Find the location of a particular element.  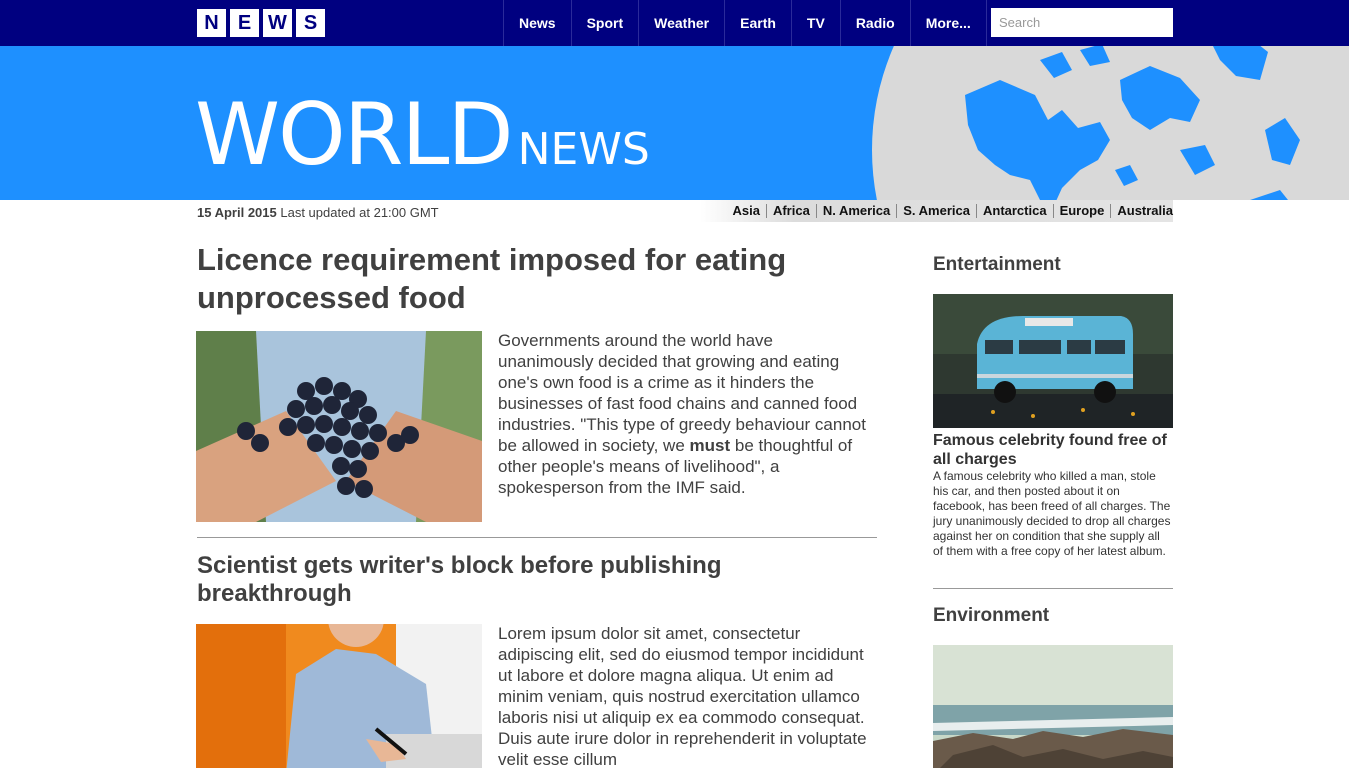

article-1-body-bold: must is located at coordinates (710, 445).